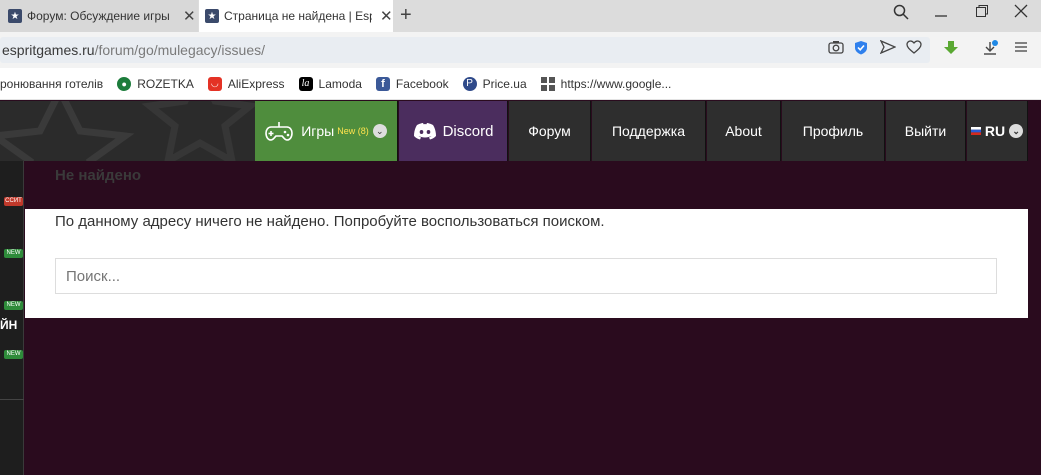 This screenshot has height=475, width=1041. Describe the element at coordinates (9, 325) in the screenshot. I see `sidebar-text: ЙН` at that location.